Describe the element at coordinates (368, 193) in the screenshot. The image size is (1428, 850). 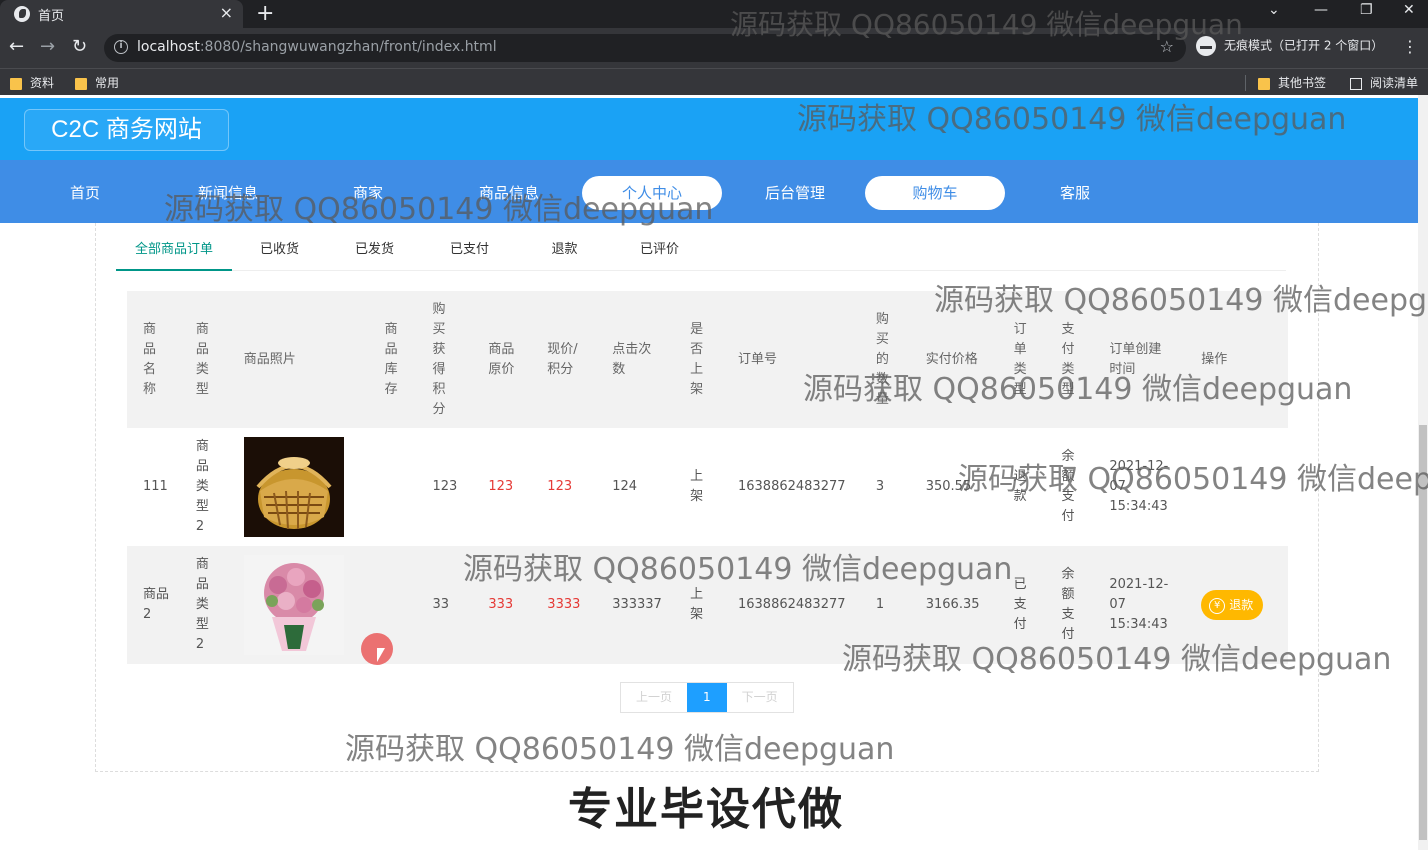
I see `nav-merchants: 商家` at that location.